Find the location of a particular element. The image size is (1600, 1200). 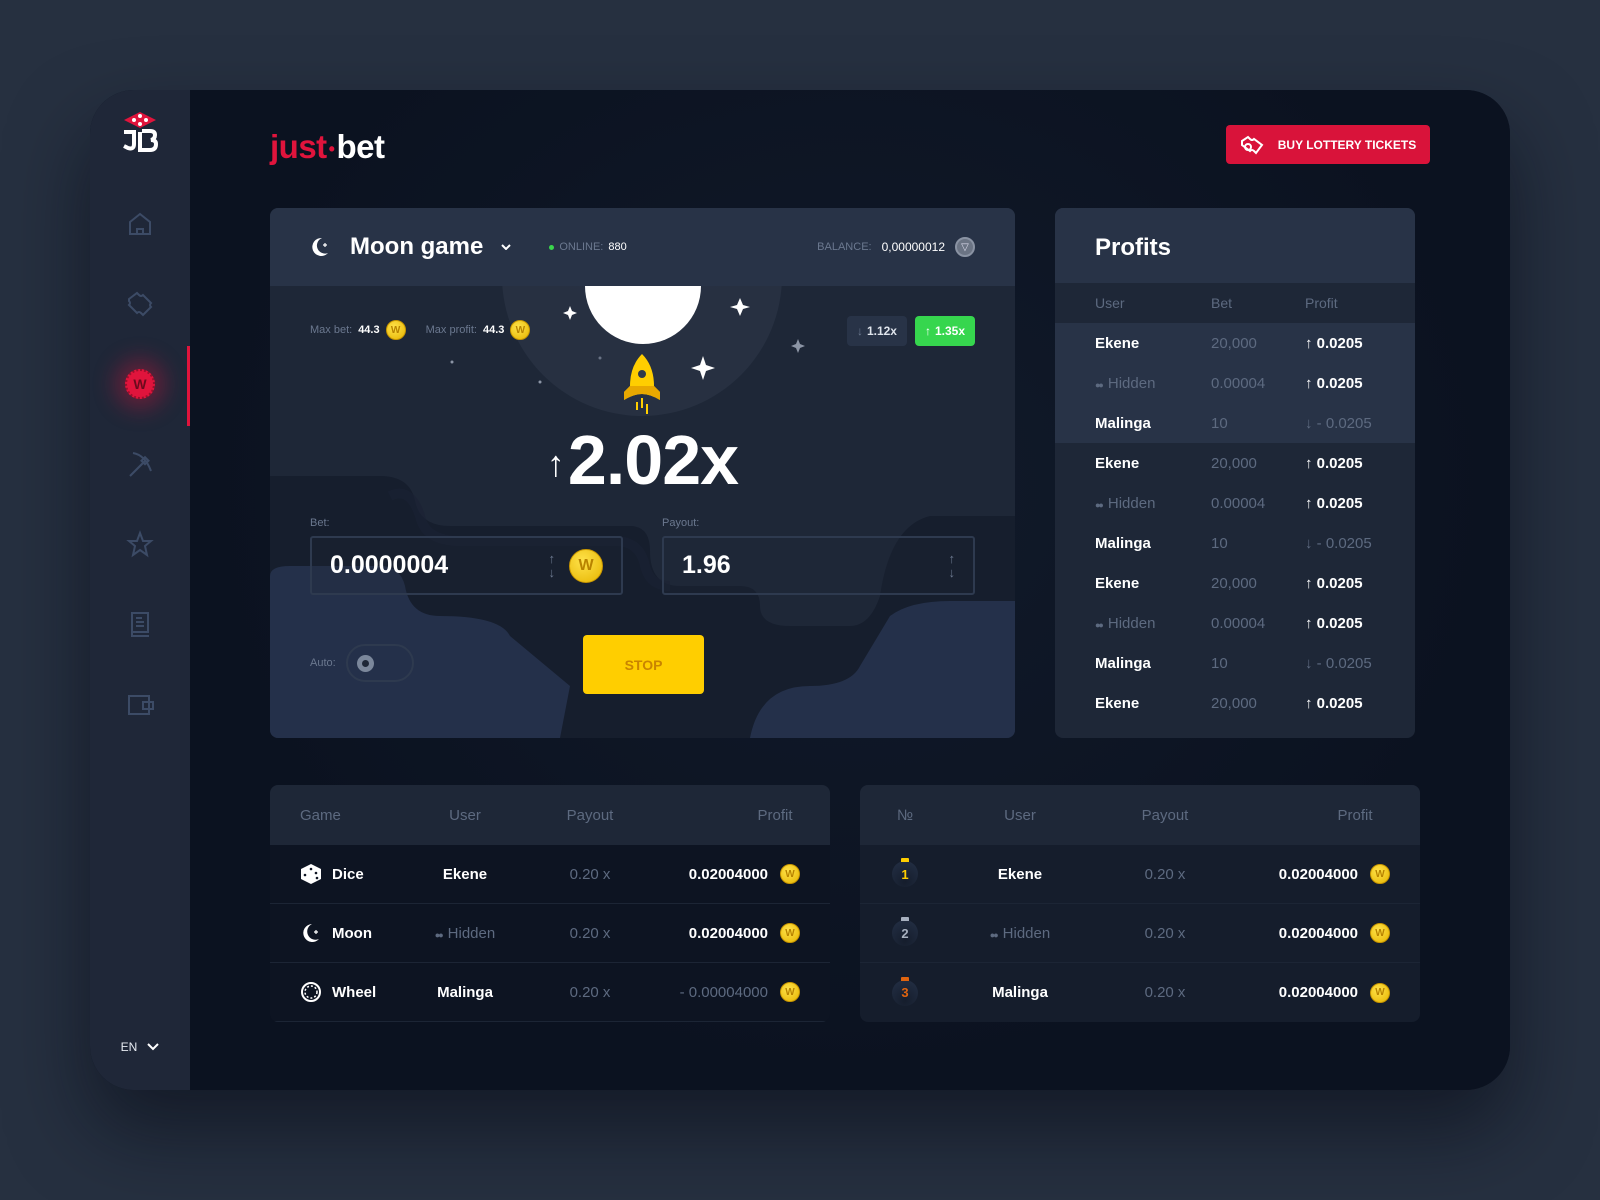

profit-user: Ekene is located at coordinates (1153, 463).